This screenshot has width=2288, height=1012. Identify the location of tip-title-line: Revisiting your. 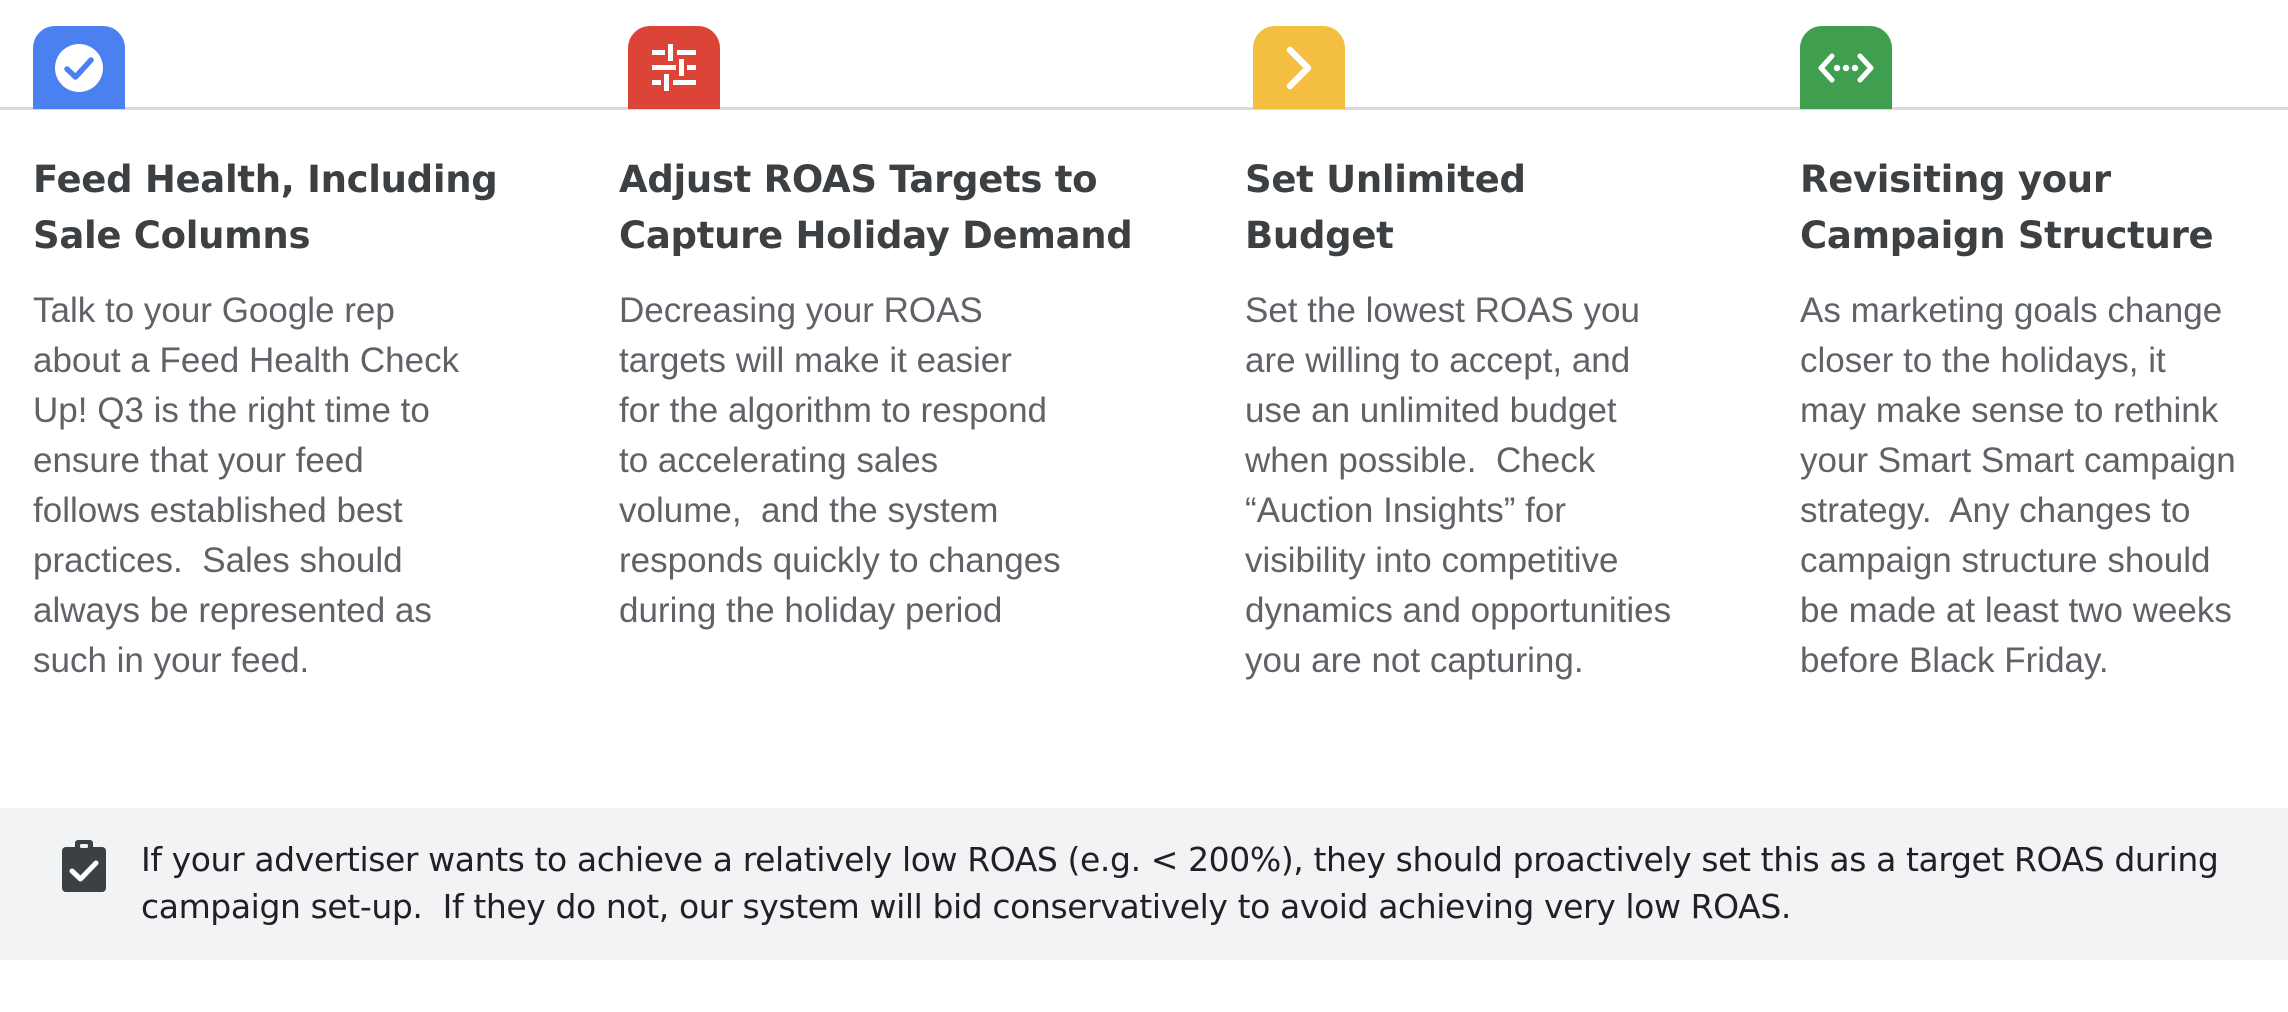
(1955, 179).